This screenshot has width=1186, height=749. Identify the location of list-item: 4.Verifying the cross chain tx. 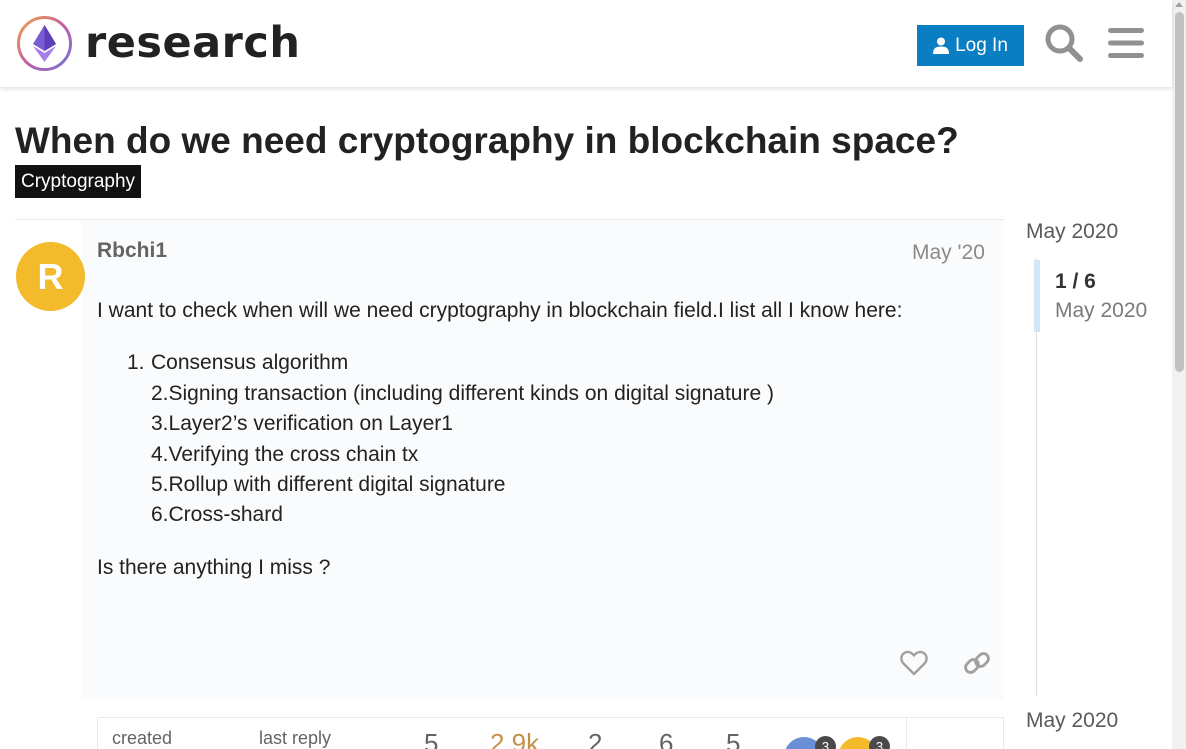
(285, 454).